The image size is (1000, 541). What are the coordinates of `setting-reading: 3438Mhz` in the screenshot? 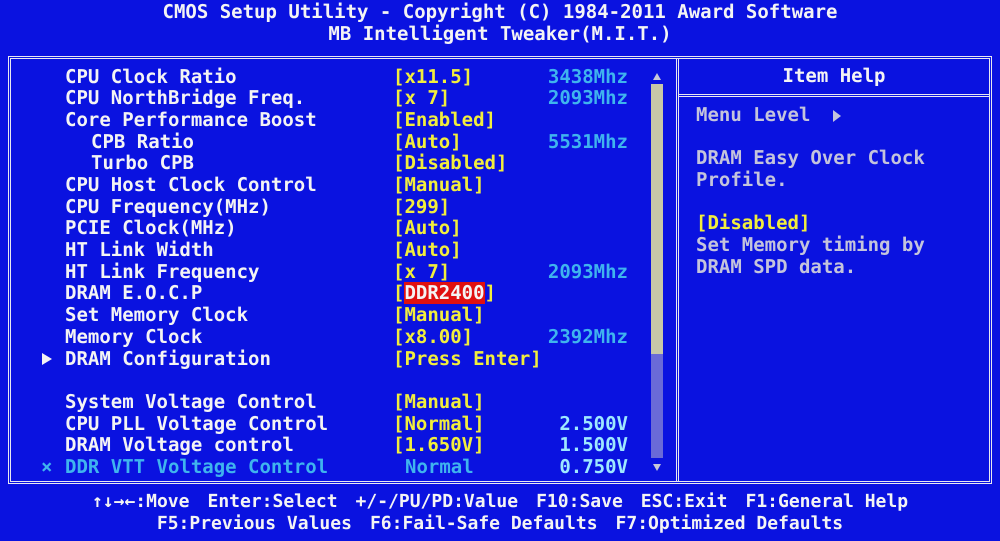 It's located at (588, 77).